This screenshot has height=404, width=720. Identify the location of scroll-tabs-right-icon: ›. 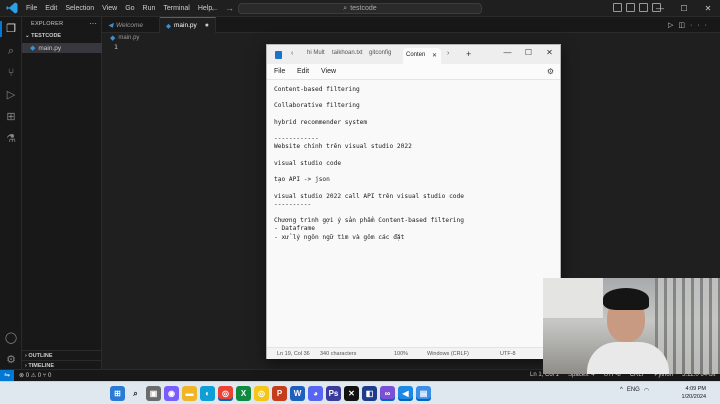
(448, 53).